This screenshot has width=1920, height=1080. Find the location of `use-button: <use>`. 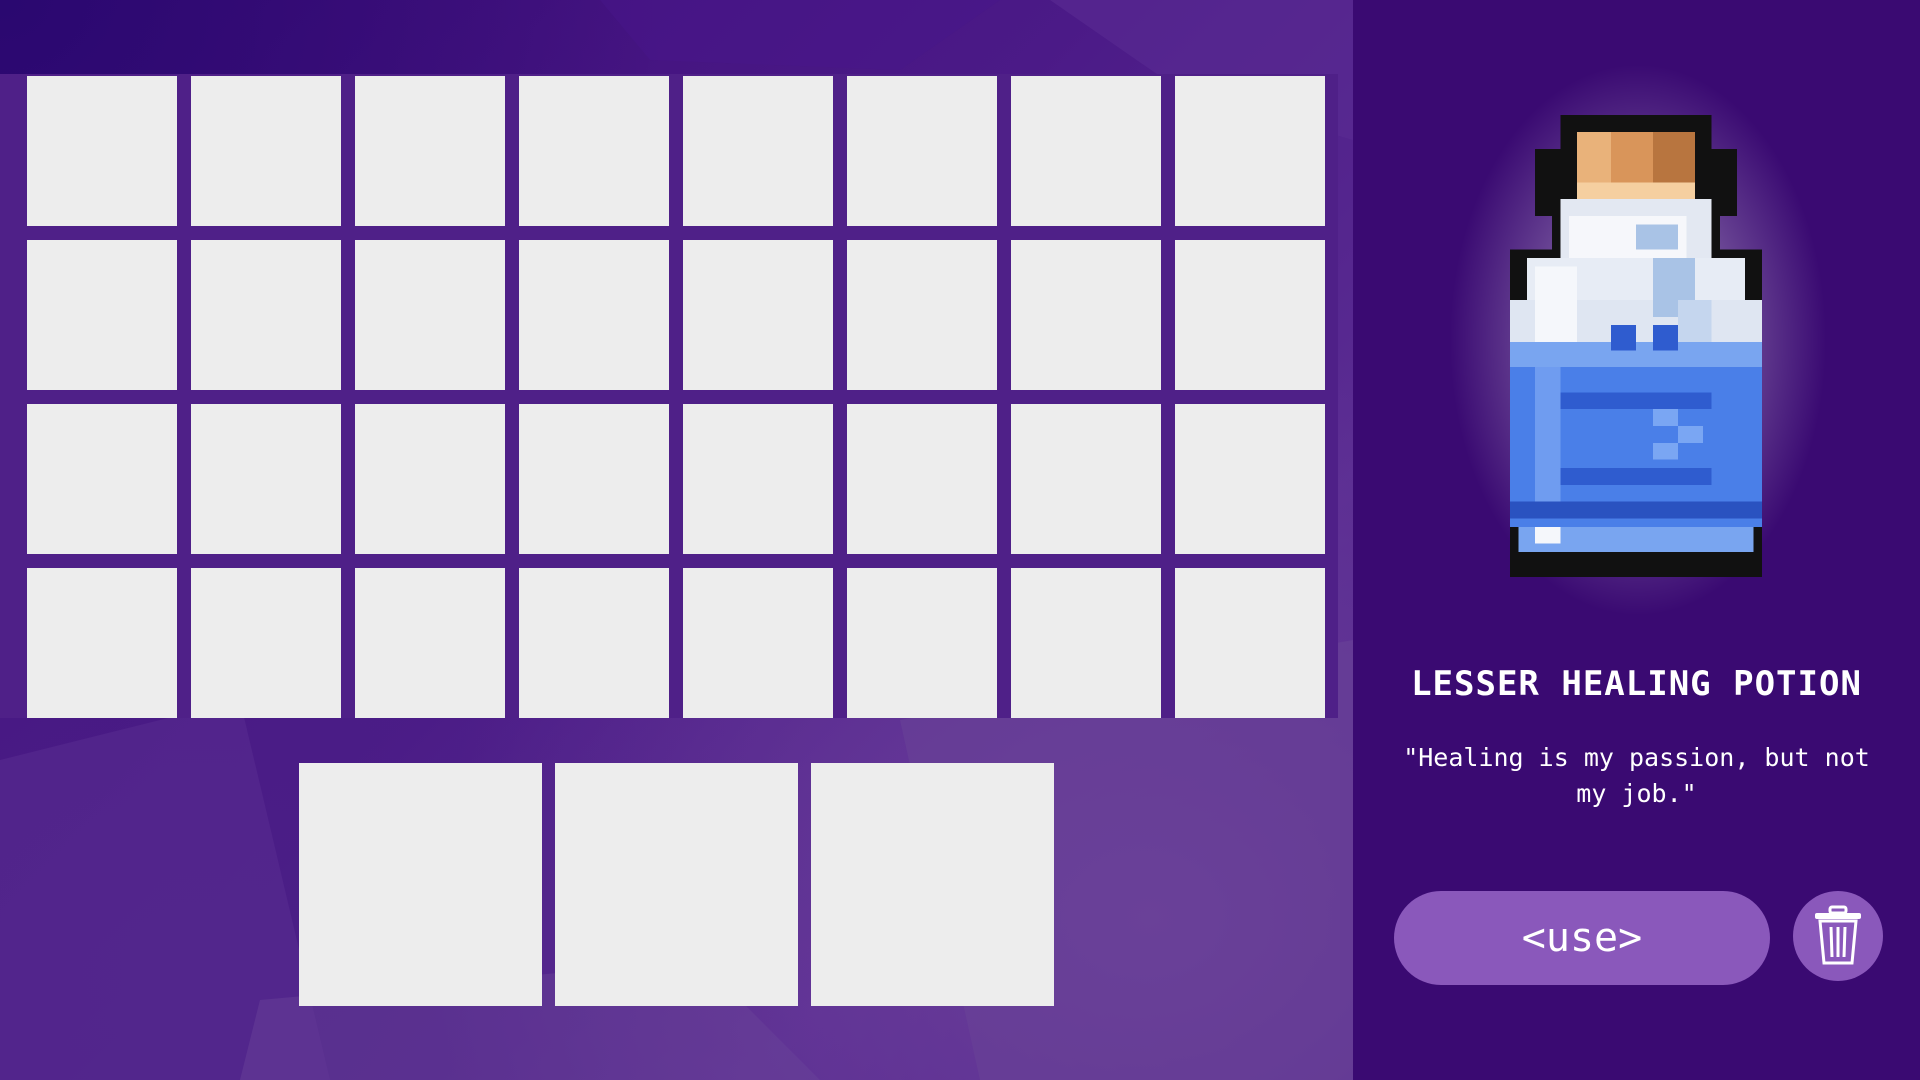

use-button: <use> is located at coordinates (1582, 938).